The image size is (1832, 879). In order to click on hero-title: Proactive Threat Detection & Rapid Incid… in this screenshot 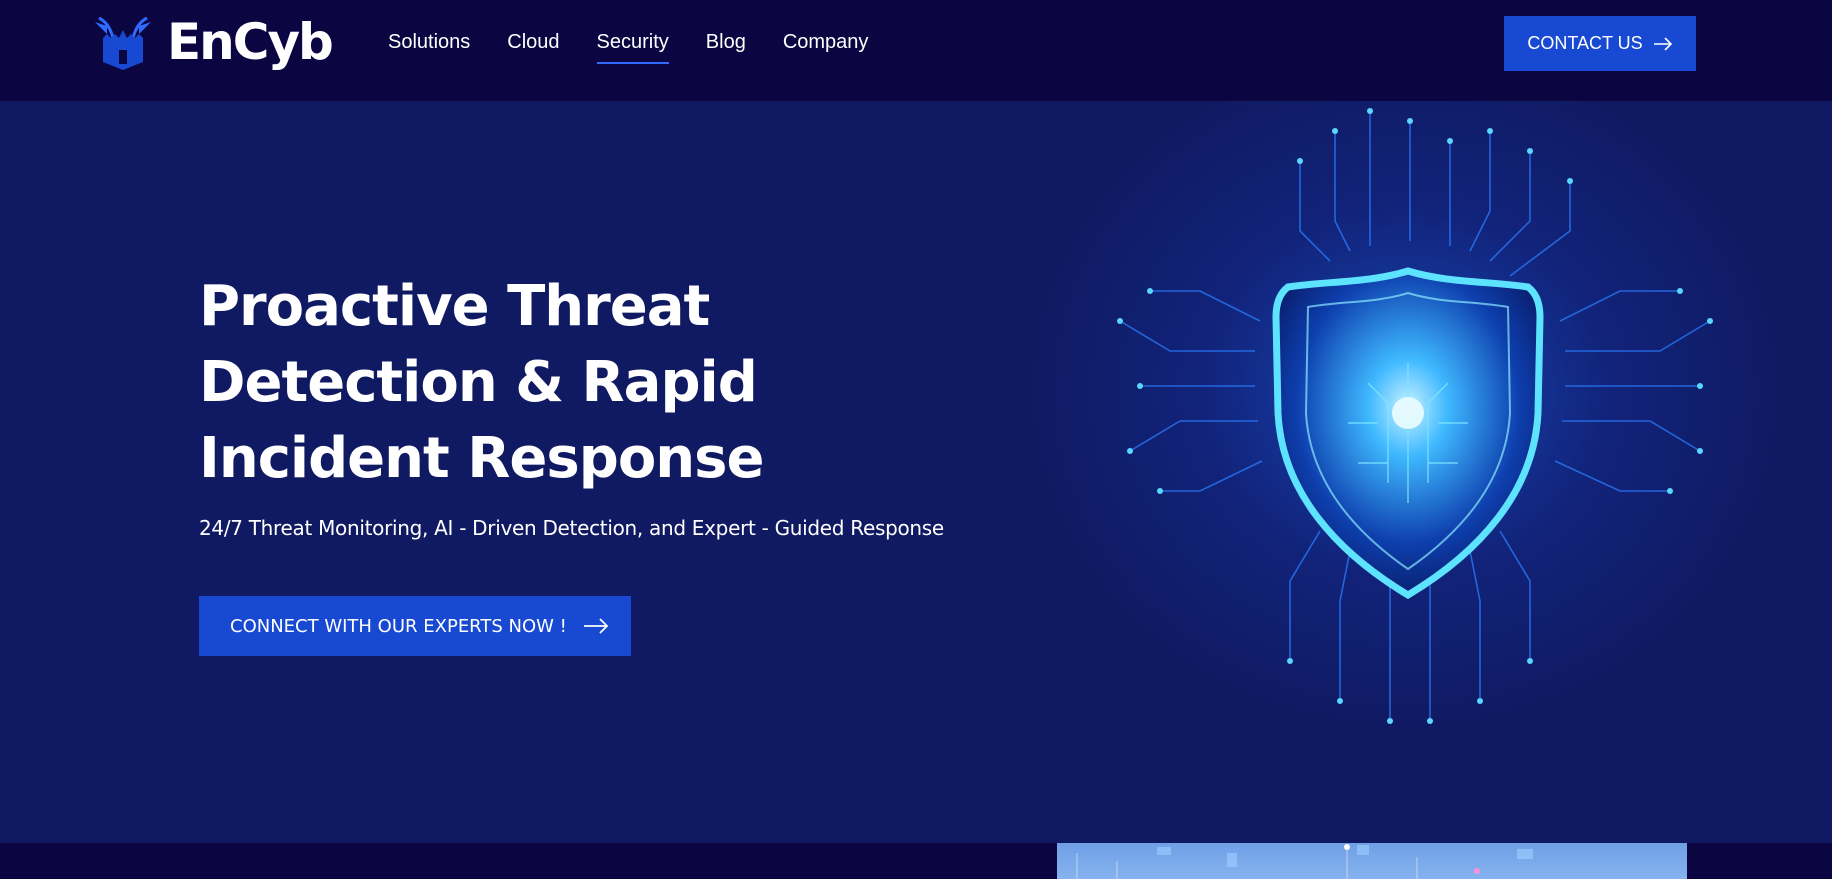, I will do `click(549, 383)`.